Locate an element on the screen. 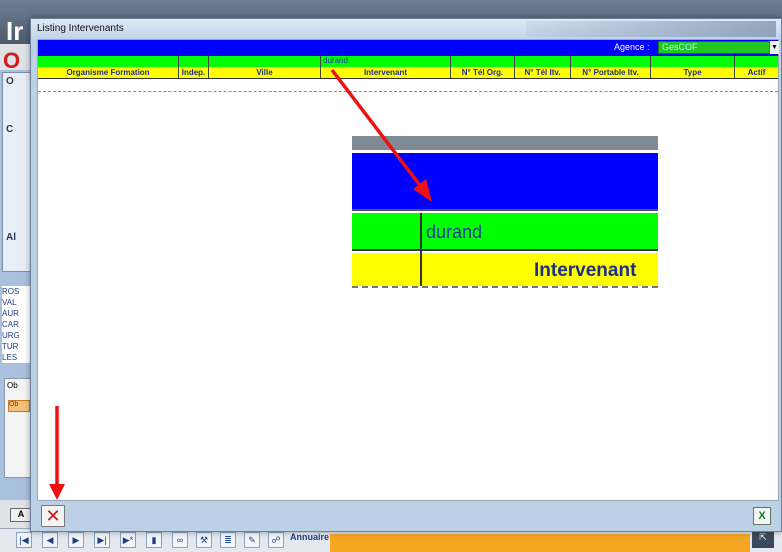 The image size is (782, 552). filter-intervenant: durand is located at coordinates (385, 61).